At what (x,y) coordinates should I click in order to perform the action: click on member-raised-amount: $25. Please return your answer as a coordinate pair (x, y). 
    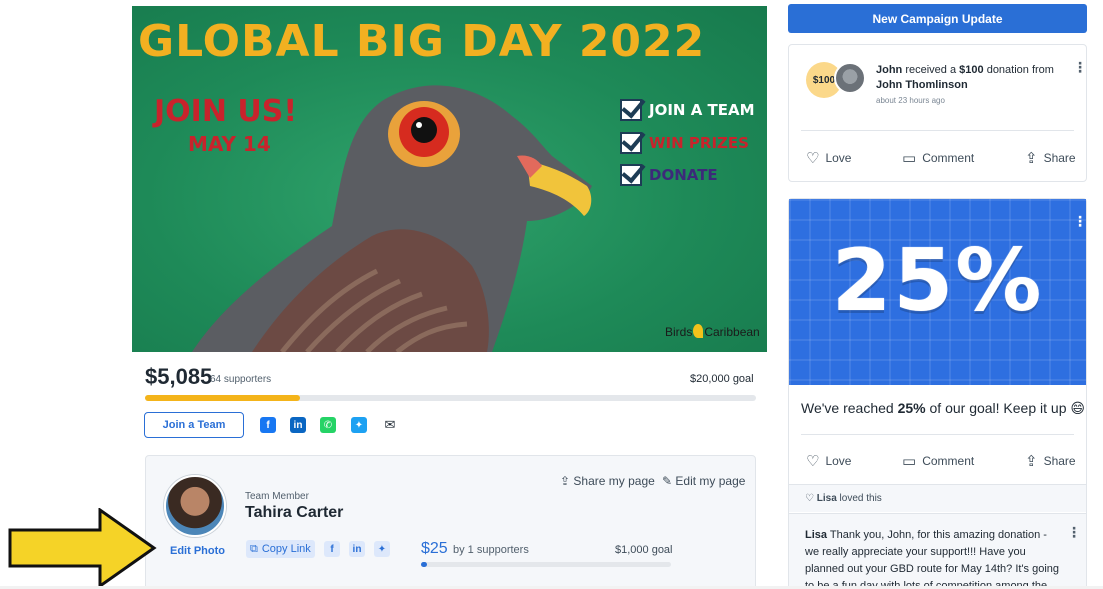
    Looking at the image, I should click on (434, 548).